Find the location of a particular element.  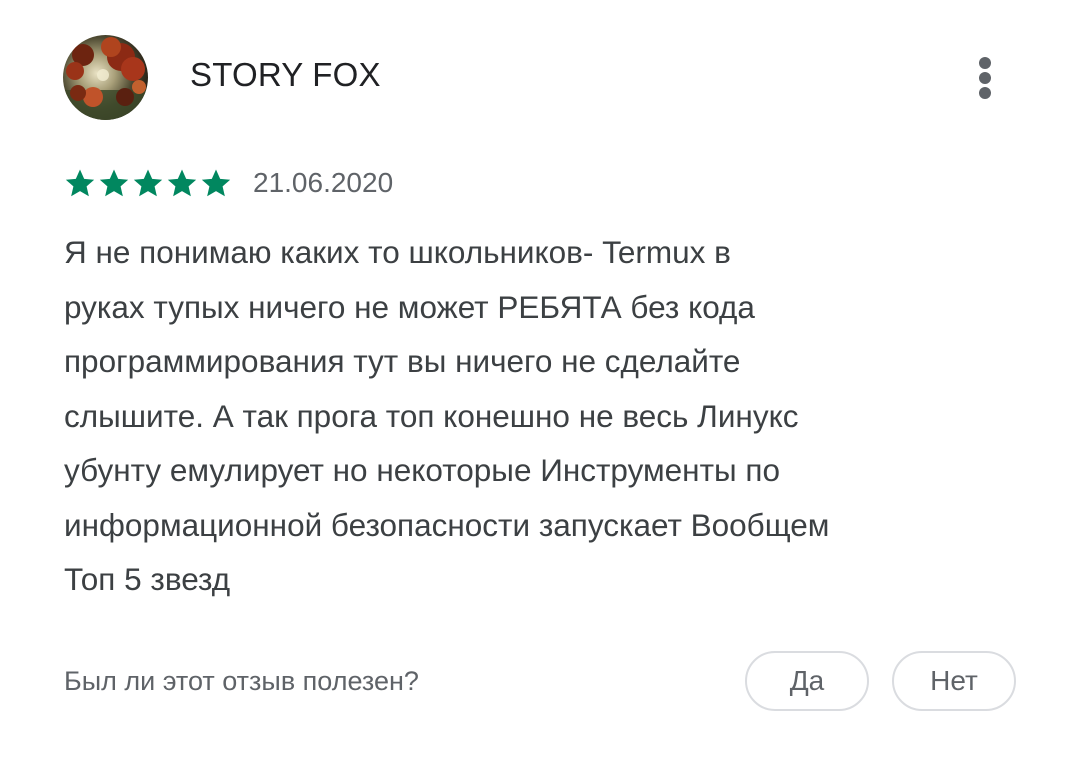

helpful-question: Был ли этот отзыв полезен? is located at coordinates (241, 681).